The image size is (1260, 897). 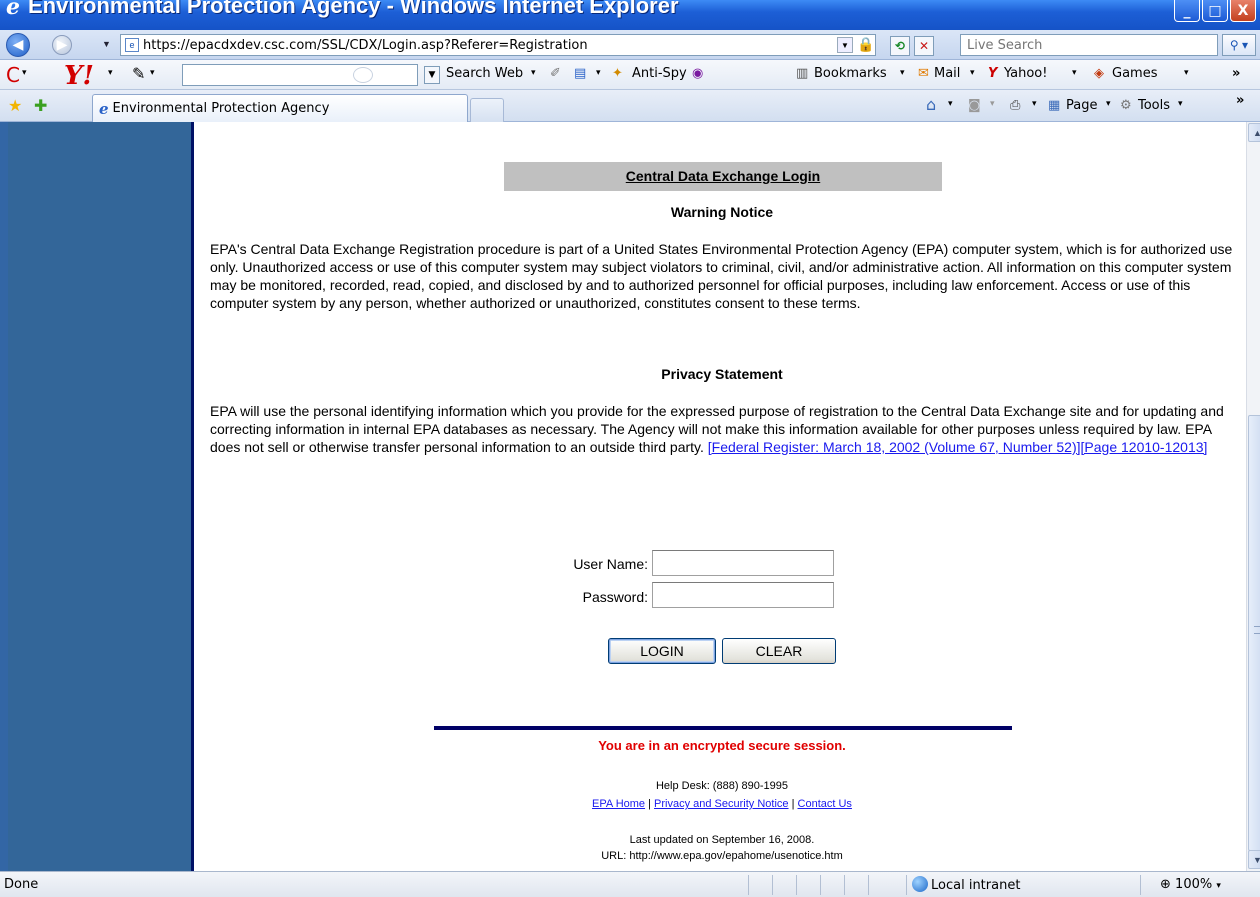 What do you see at coordinates (1239, 45) in the screenshot?
I see `search-go-button: ⚲ ▾` at bounding box center [1239, 45].